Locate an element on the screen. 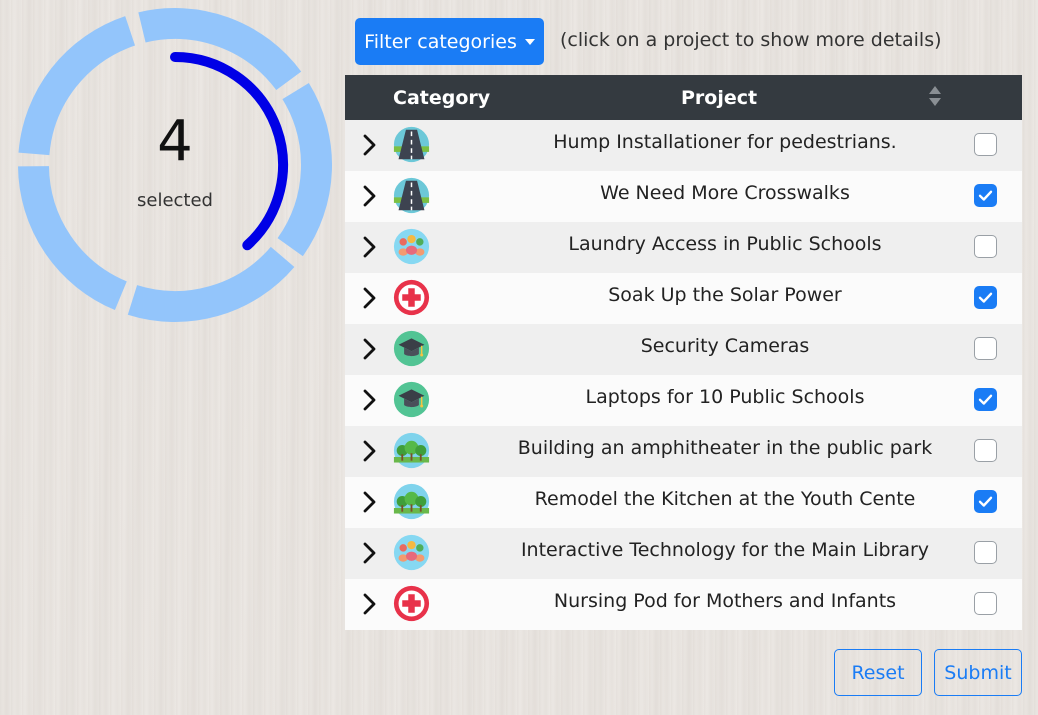  reset-button: Reset is located at coordinates (878, 672).